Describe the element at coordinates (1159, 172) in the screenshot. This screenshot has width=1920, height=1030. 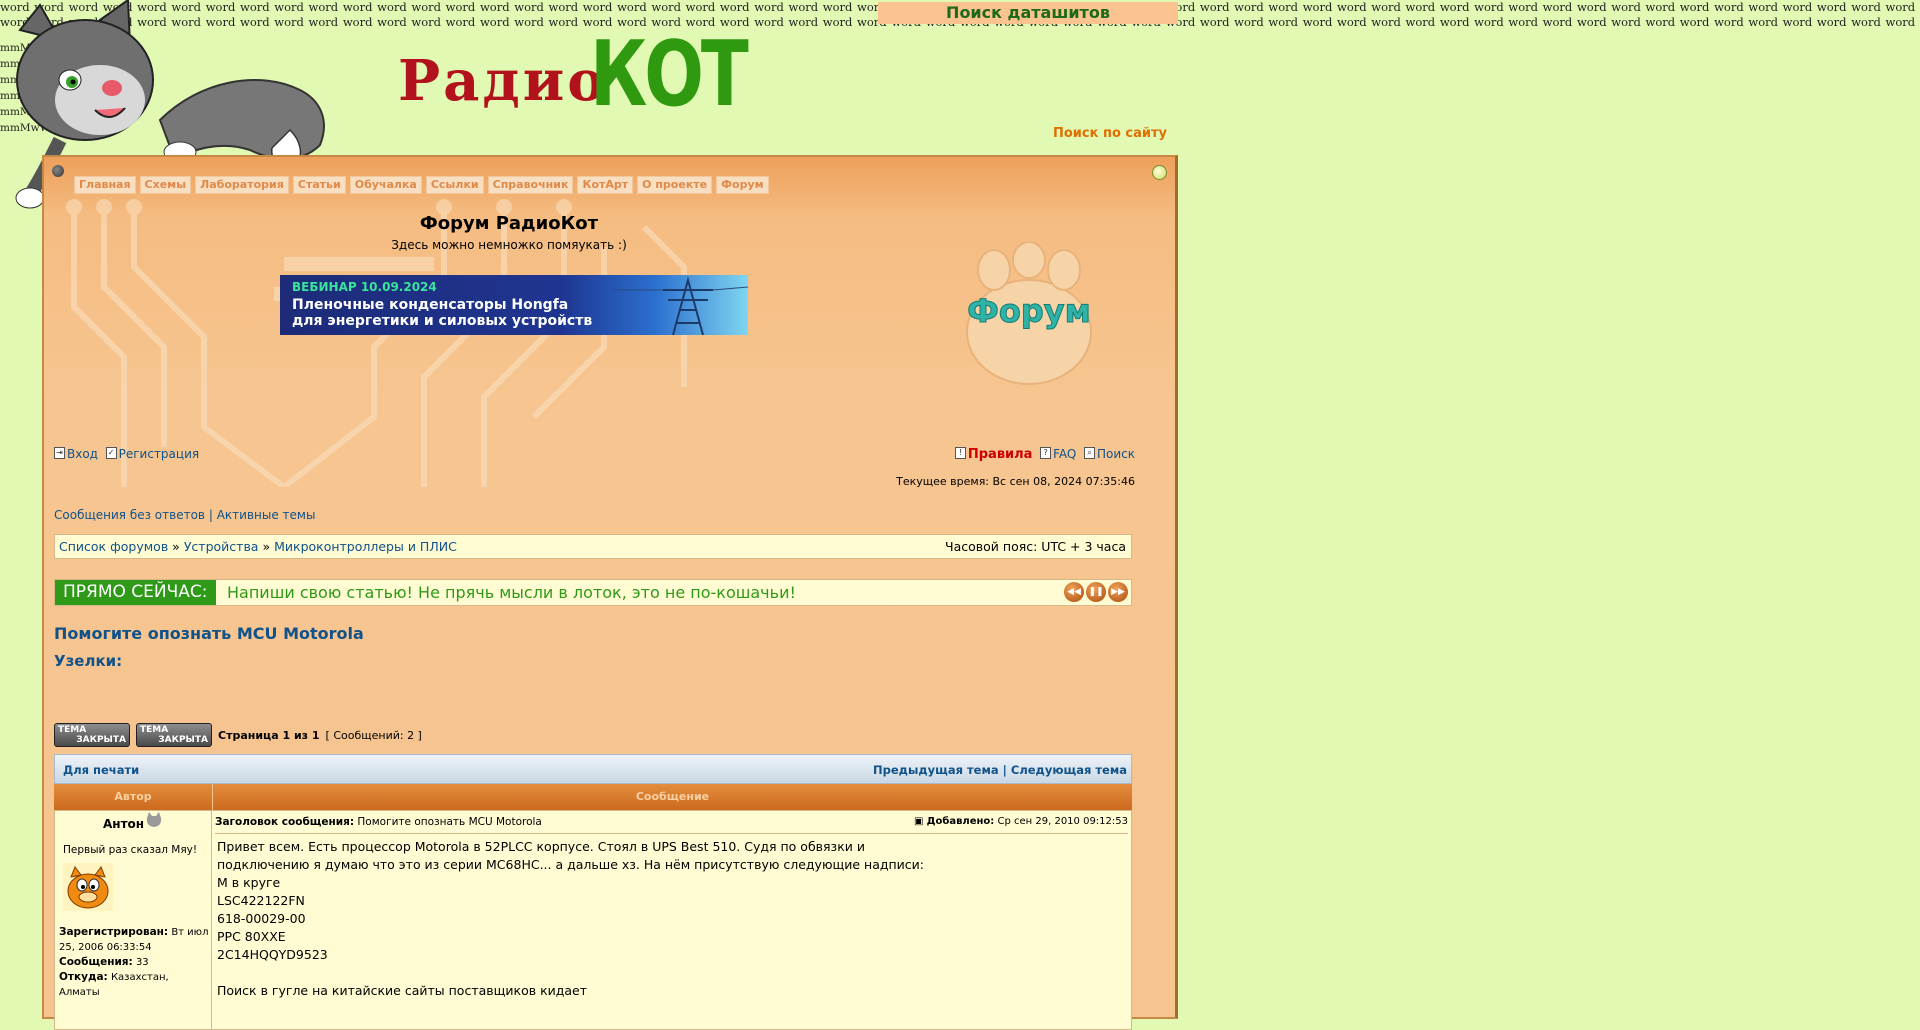
I see `panel-corner-dot-icon` at that location.